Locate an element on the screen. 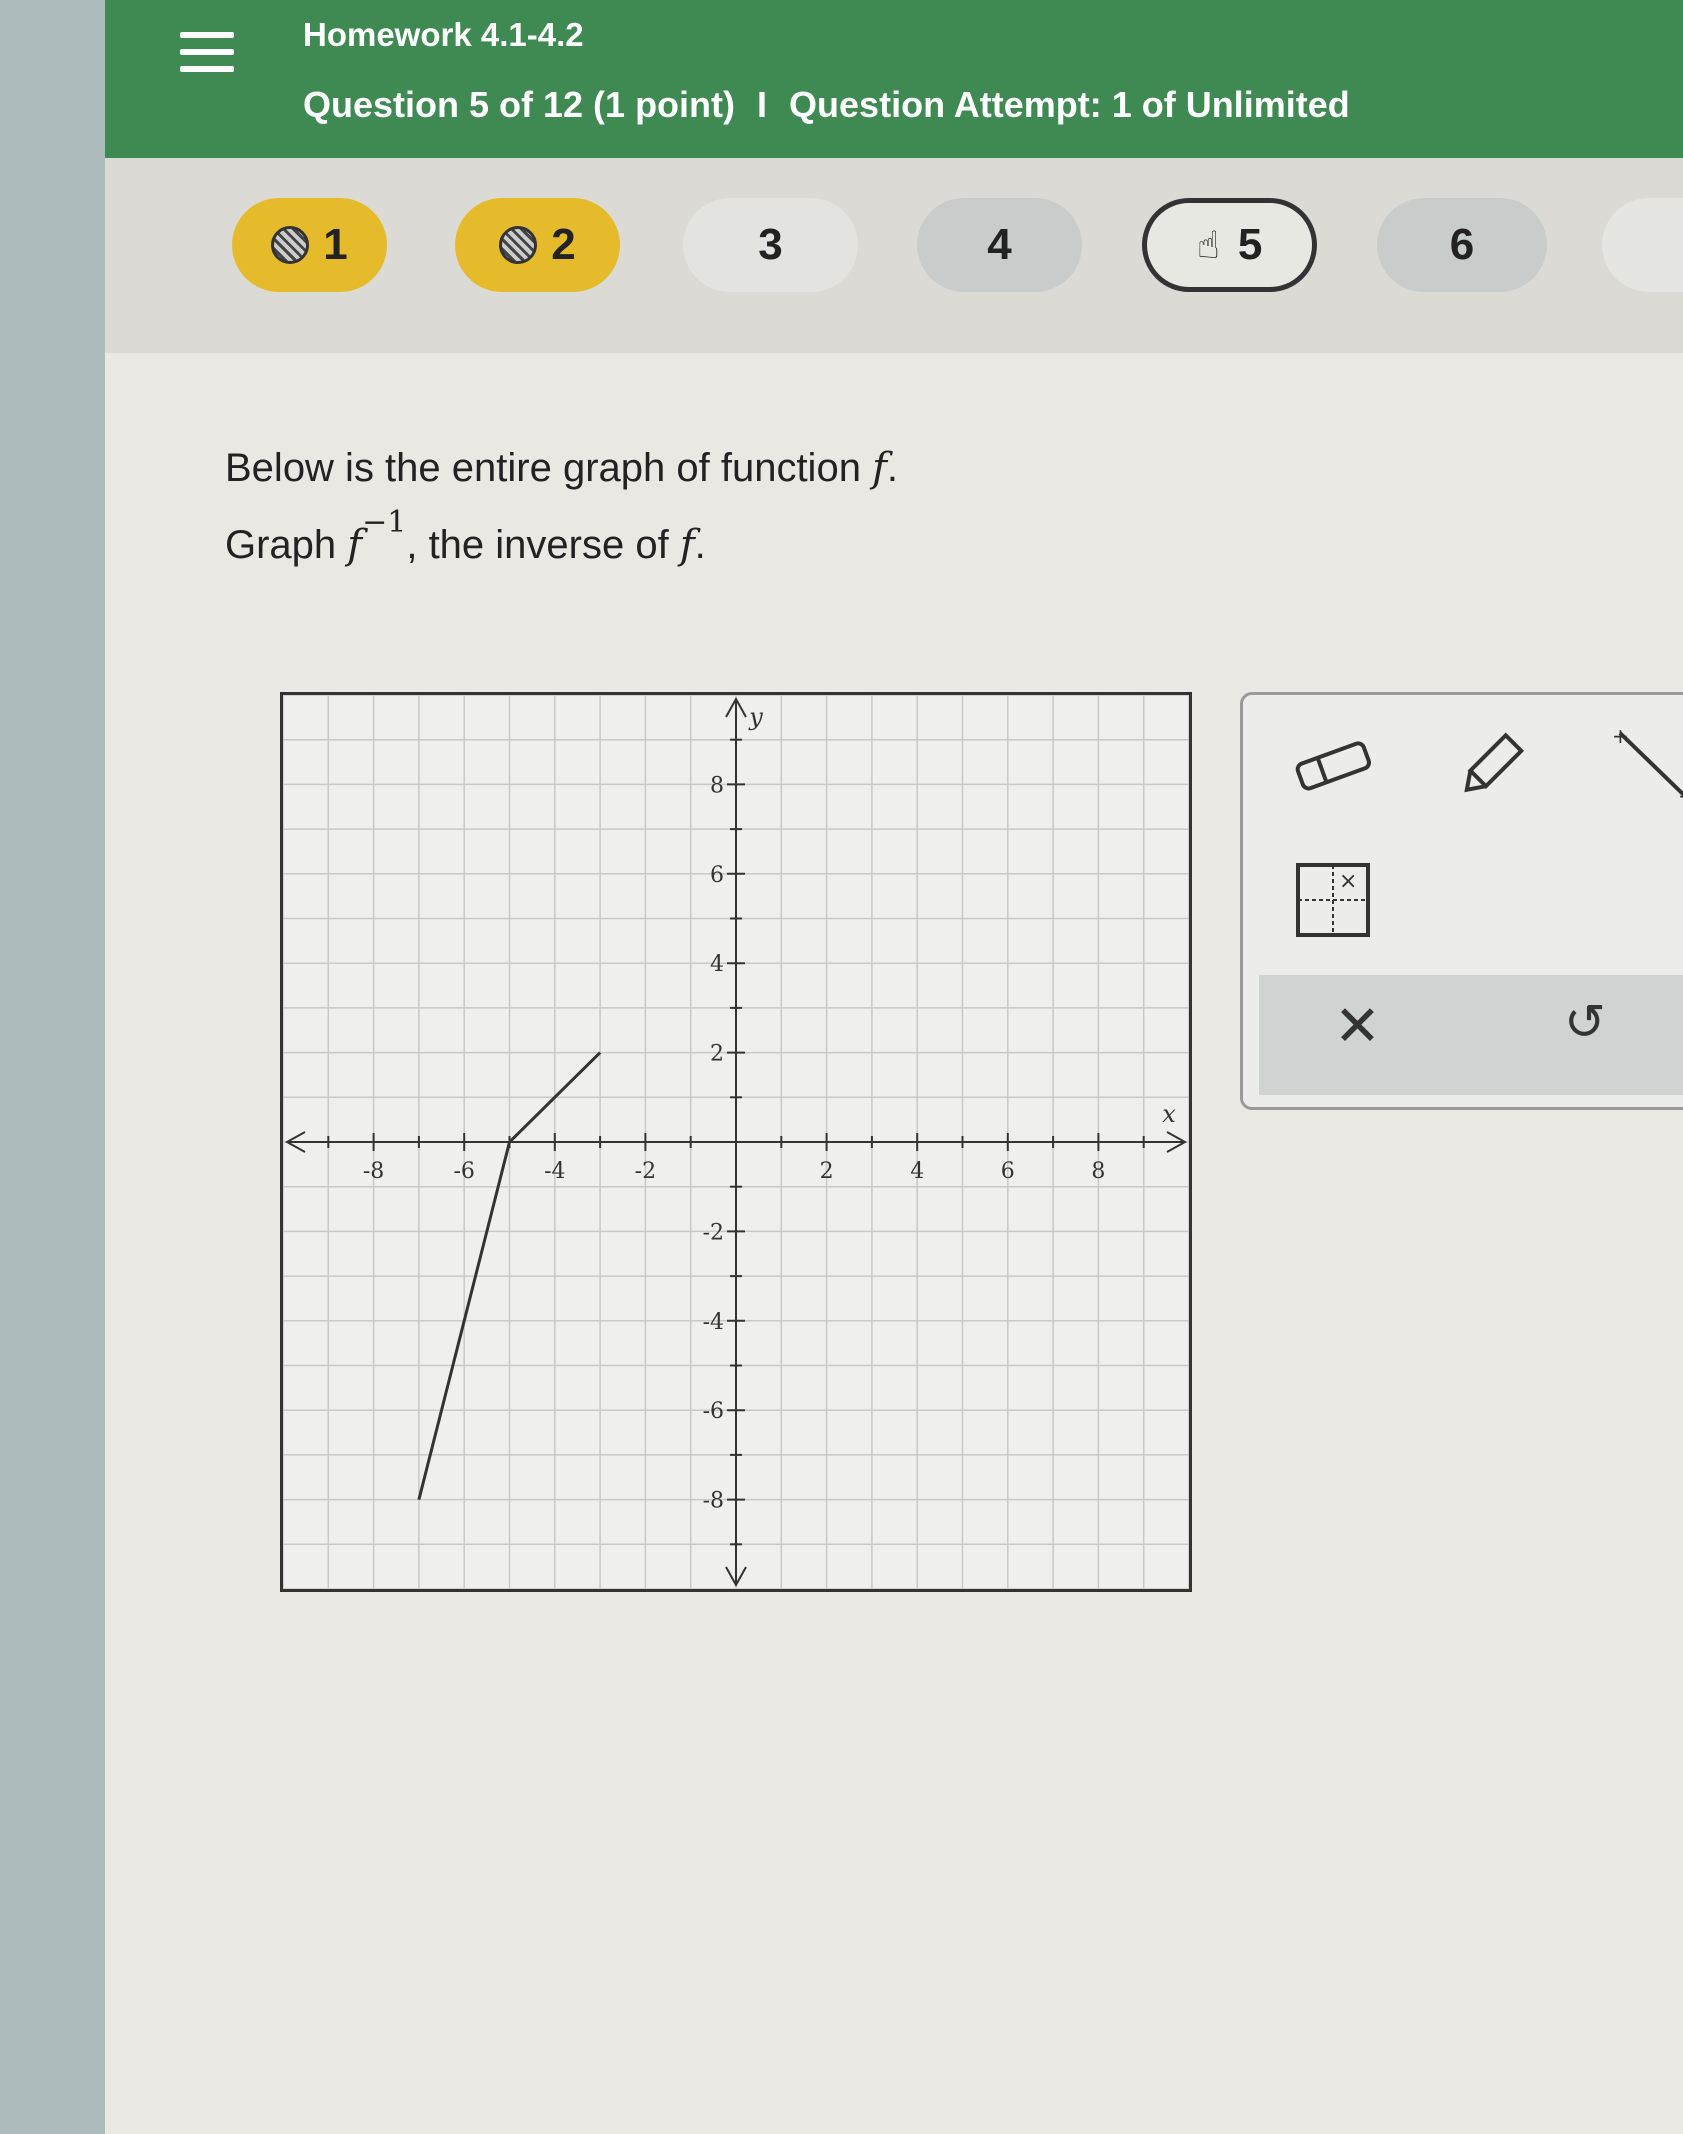  line-segment-icon: + + is located at coordinates (1647, 765).